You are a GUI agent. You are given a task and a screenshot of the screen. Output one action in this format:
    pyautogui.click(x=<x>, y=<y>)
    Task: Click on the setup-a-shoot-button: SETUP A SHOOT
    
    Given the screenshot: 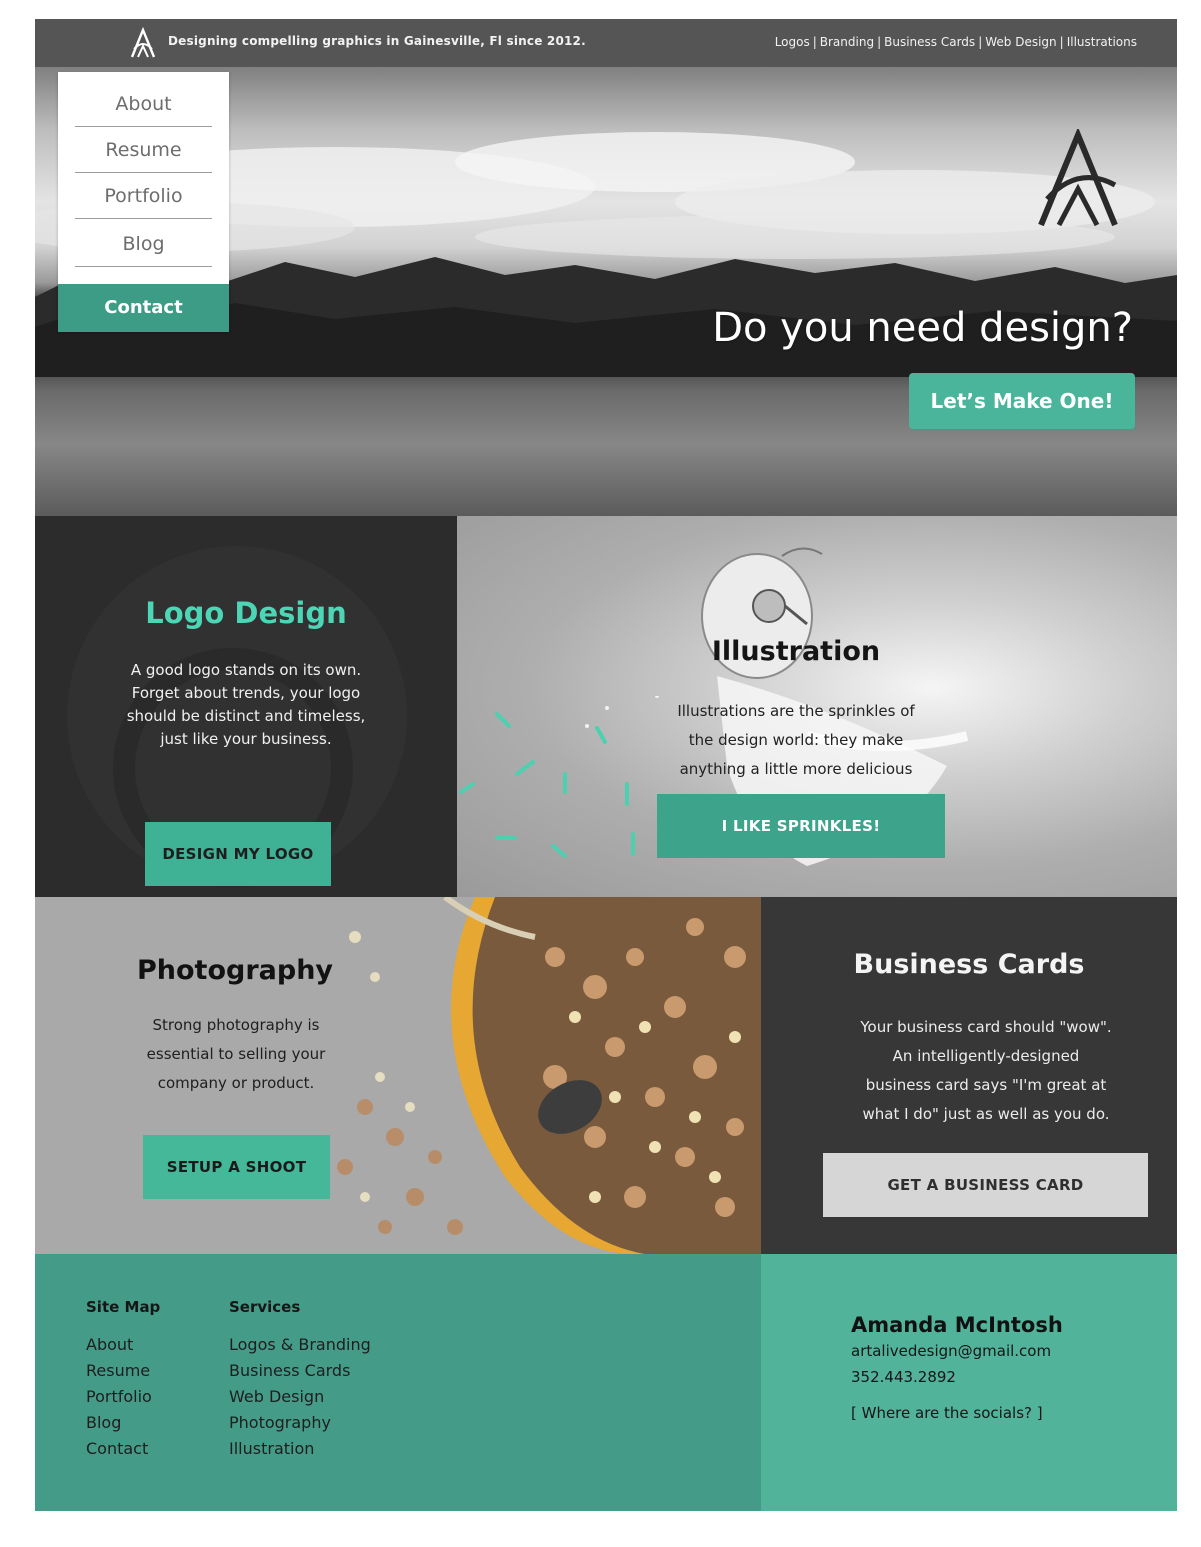 What is the action you would take?
    pyautogui.click(x=236, y=1167)
    